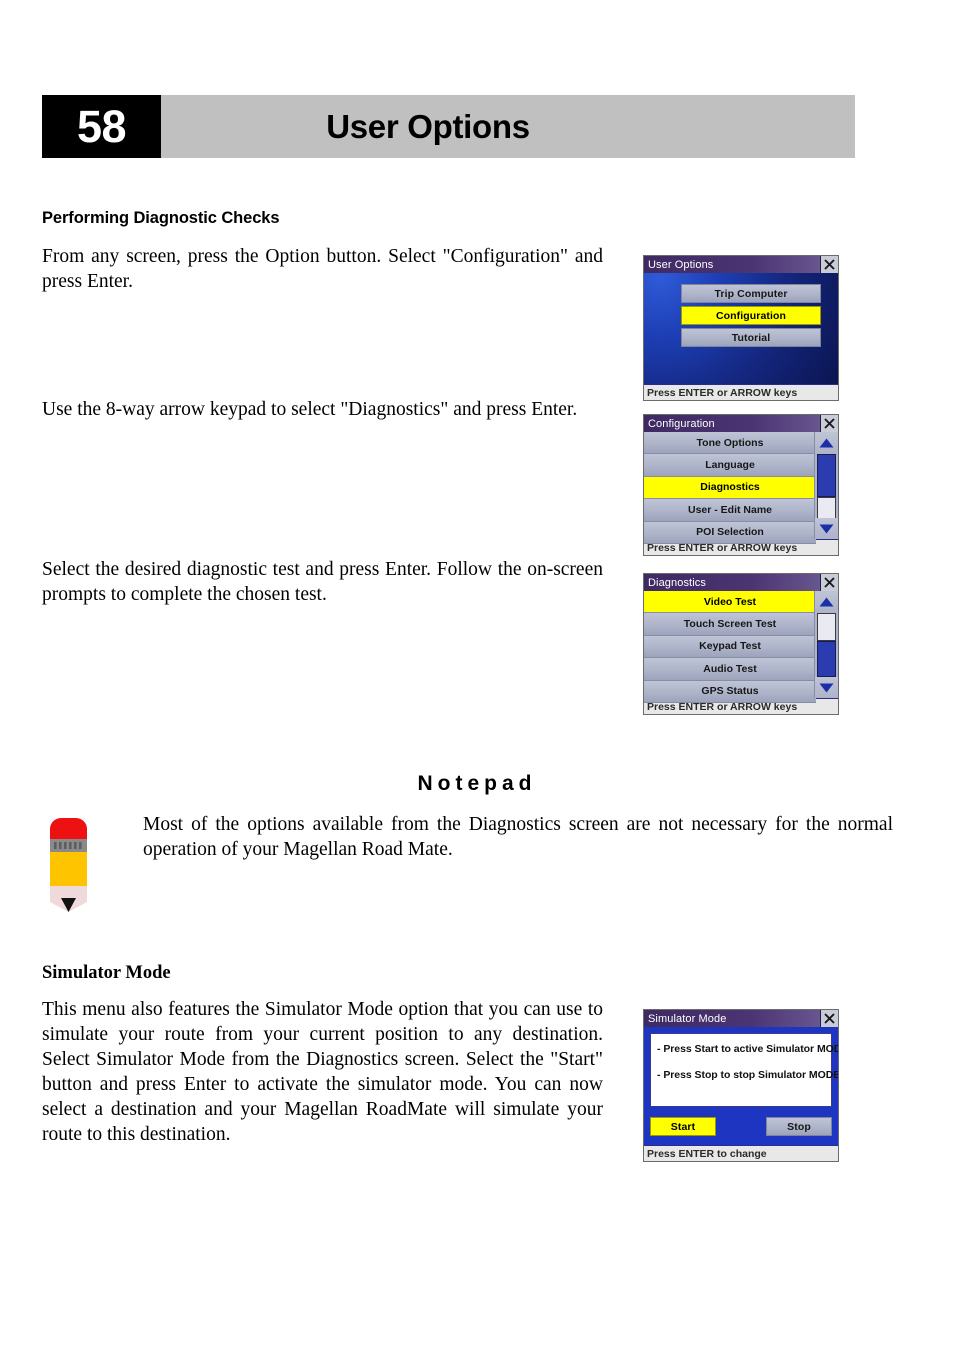  What do you see at coordinates (747, 1049) in the screenshot?
I see `simulator-instruction-line: - Press Start to active Simulator MODE` at bounding box center [747, 1049].